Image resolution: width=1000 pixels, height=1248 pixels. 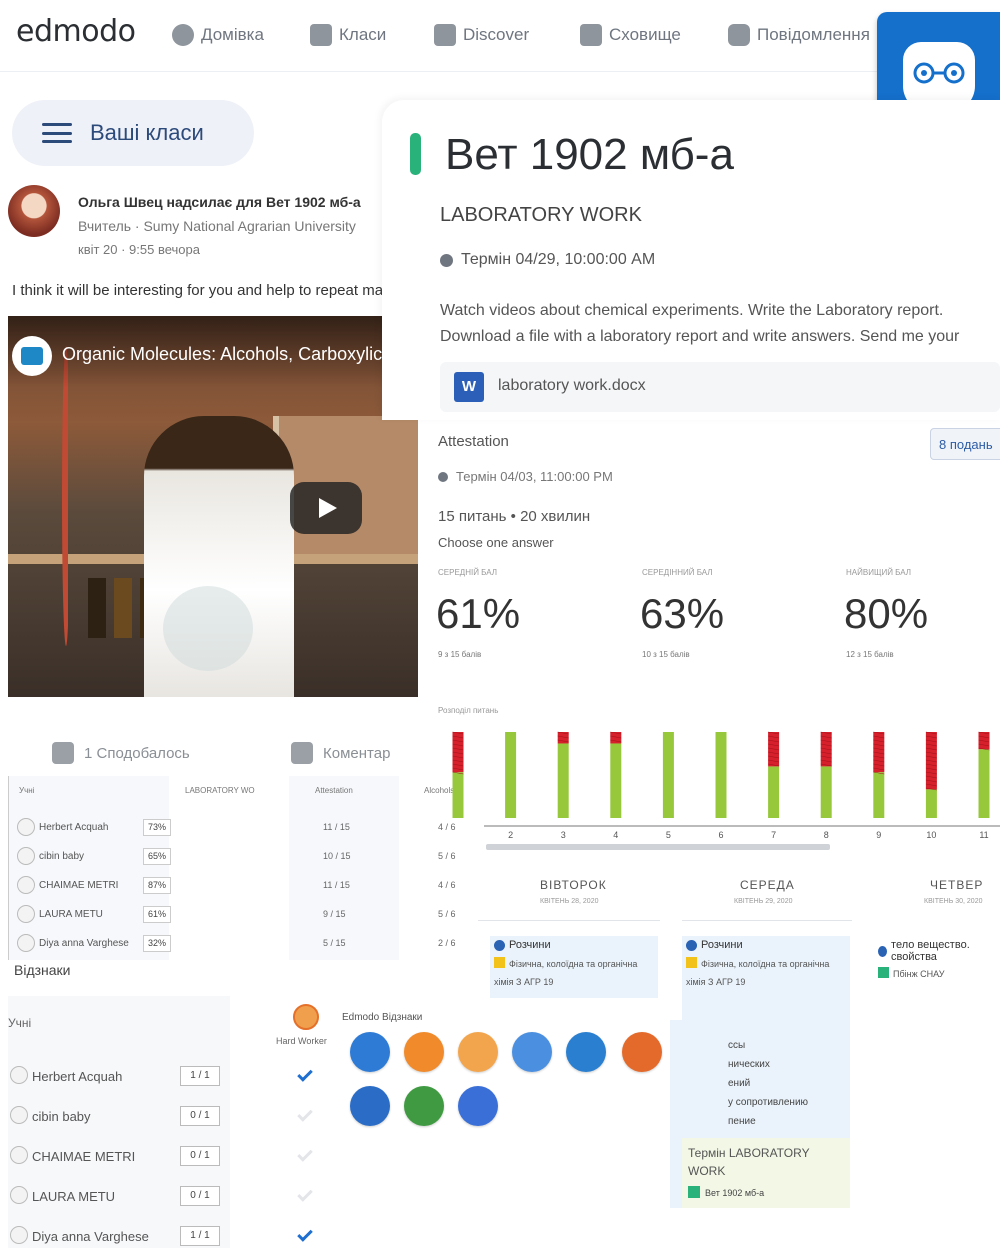 What do you see at coordinates (447, 885) in the screenshot?
I see `alcohols-score: 4 / 6` at bounding box center [447, 885].